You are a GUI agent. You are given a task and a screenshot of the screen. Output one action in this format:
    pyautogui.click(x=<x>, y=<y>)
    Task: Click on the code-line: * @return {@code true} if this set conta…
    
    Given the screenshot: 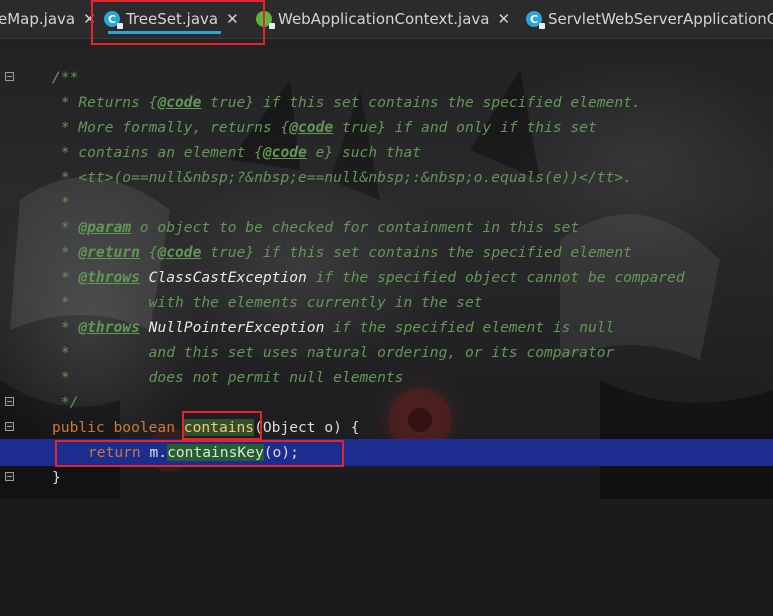 What is the action you would take?
    pyautogui.click(x=342, y=252)
    